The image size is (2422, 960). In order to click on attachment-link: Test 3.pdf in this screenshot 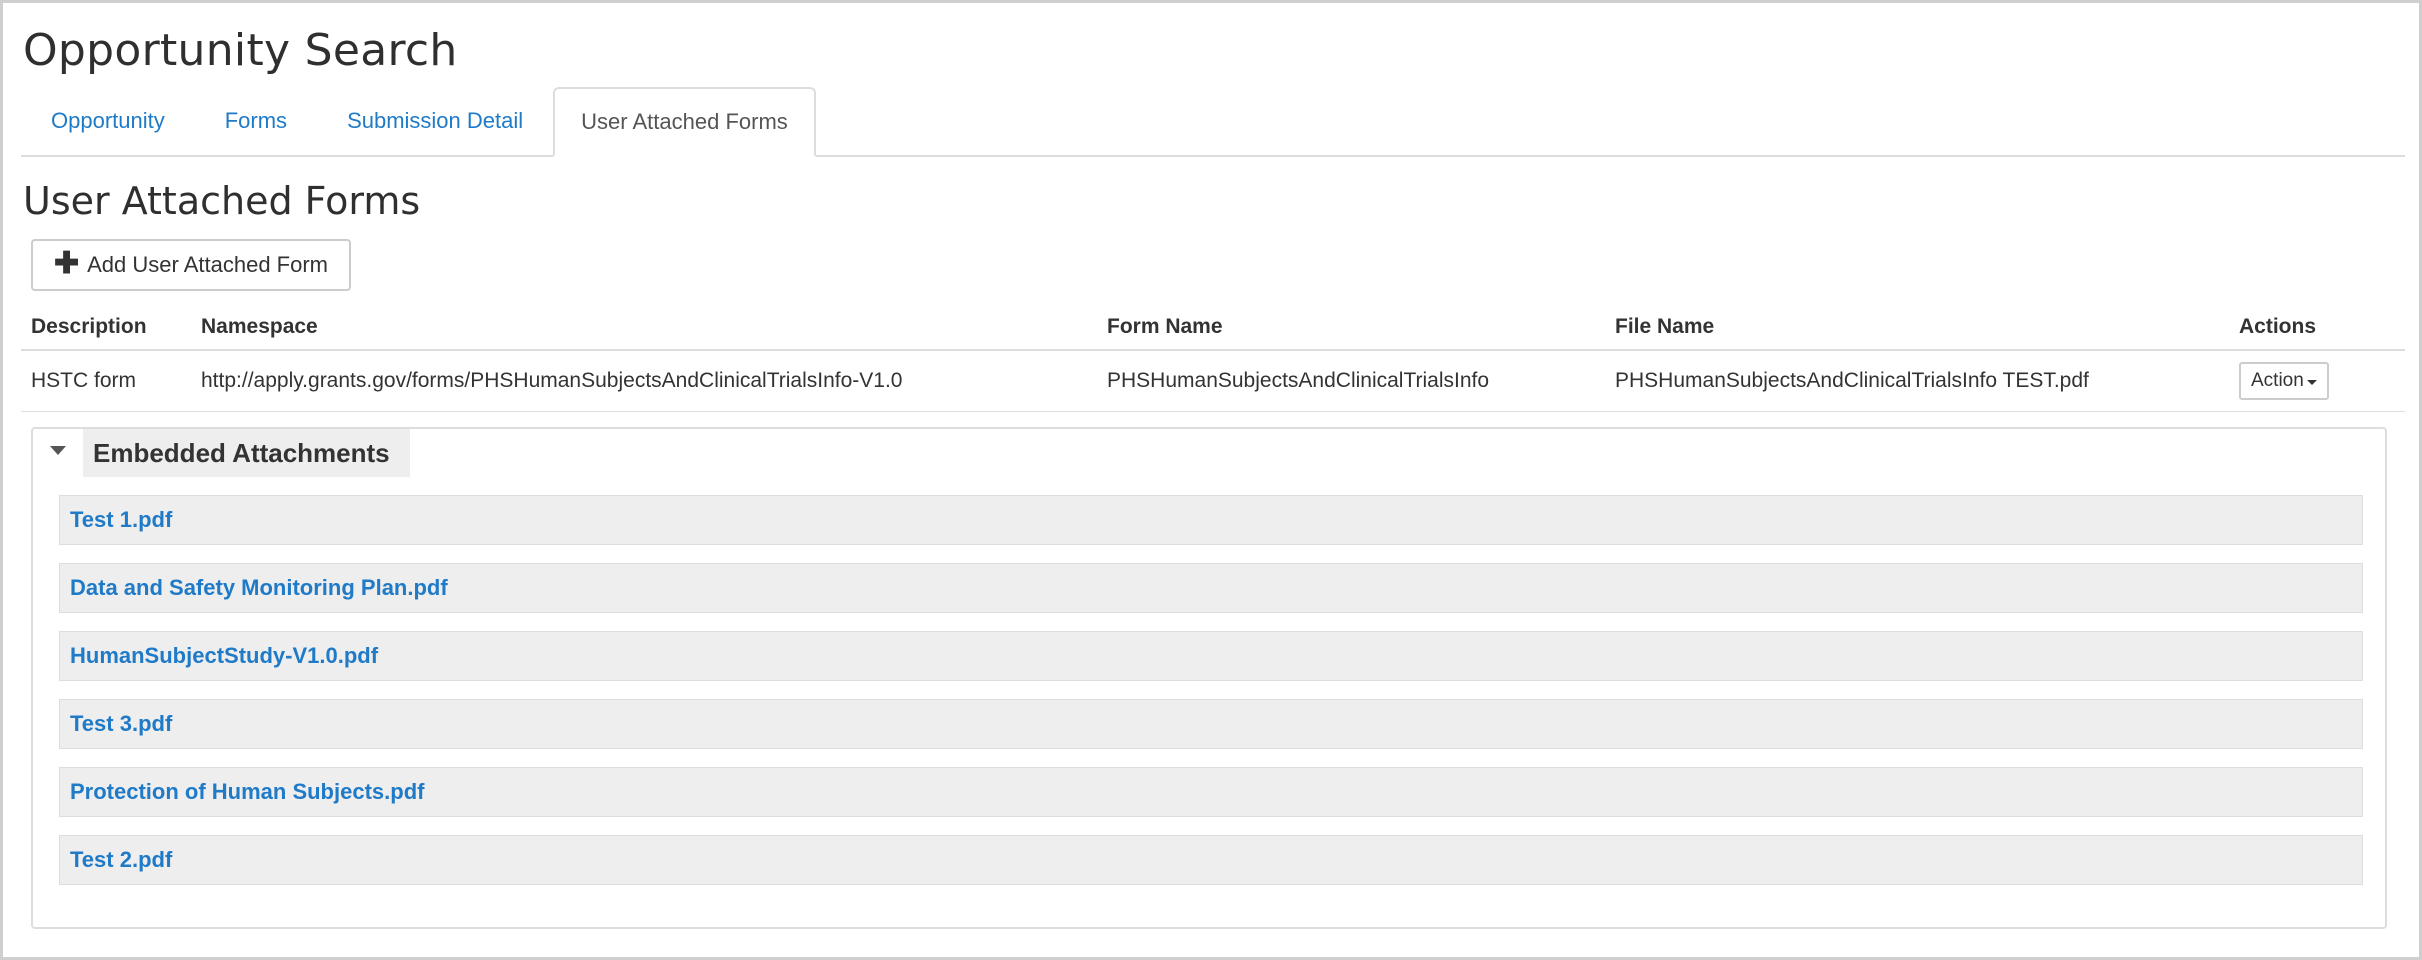, I will do `click(121, 724)`.